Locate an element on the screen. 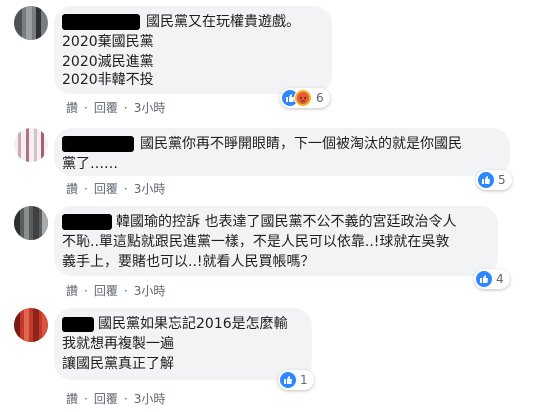  angry-icon is located at coordinates (303, 98).